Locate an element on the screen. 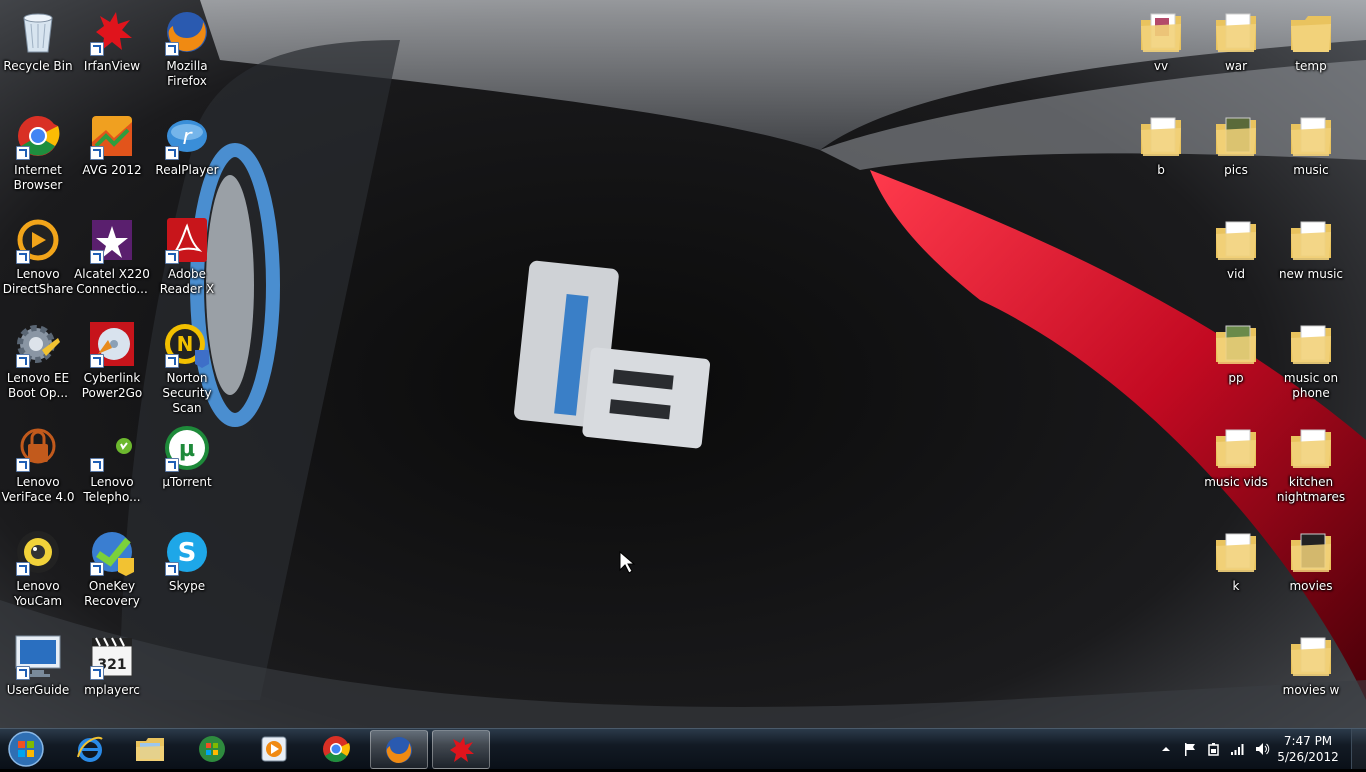 This screenshot has width=1366, height=772. desktop-icon-avg-2012: AVG 2012 is located at coordinates (112, 158).